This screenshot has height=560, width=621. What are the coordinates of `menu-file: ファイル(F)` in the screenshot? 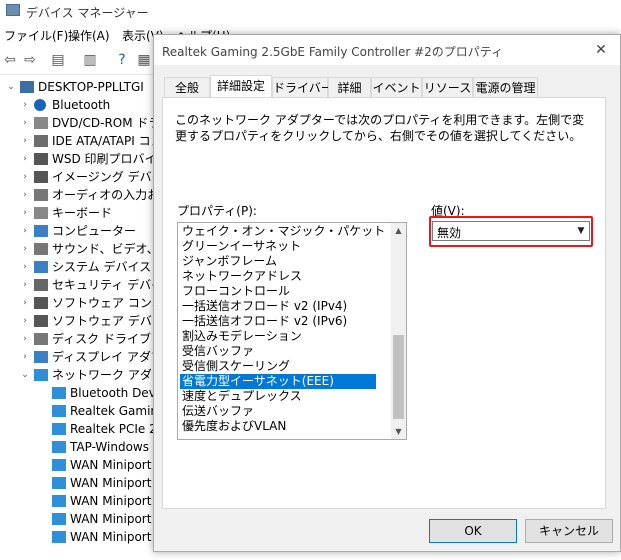 It's located at (36, 35).